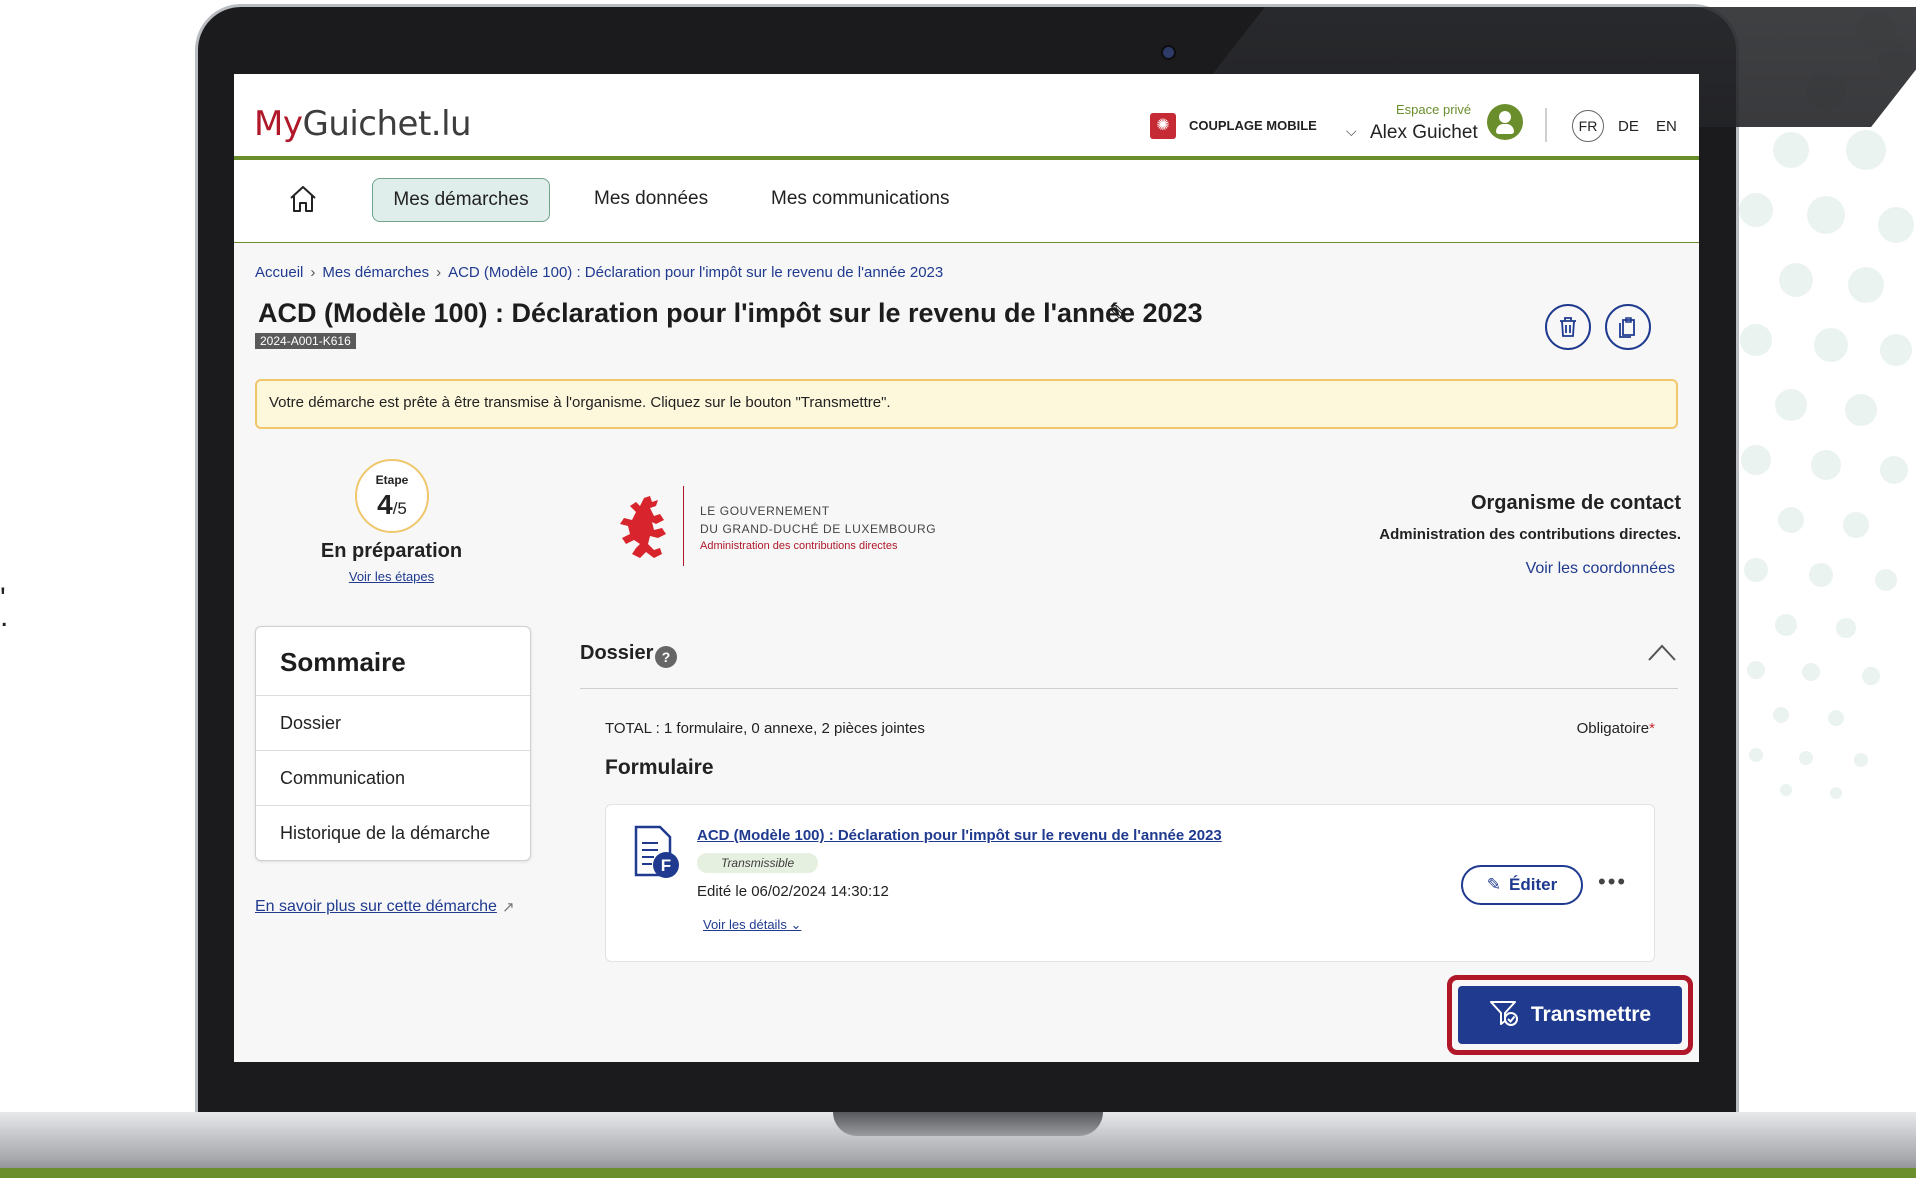 The image size is (1916, 1178). I want to click on form-document-icon: F, so click(656, 851).